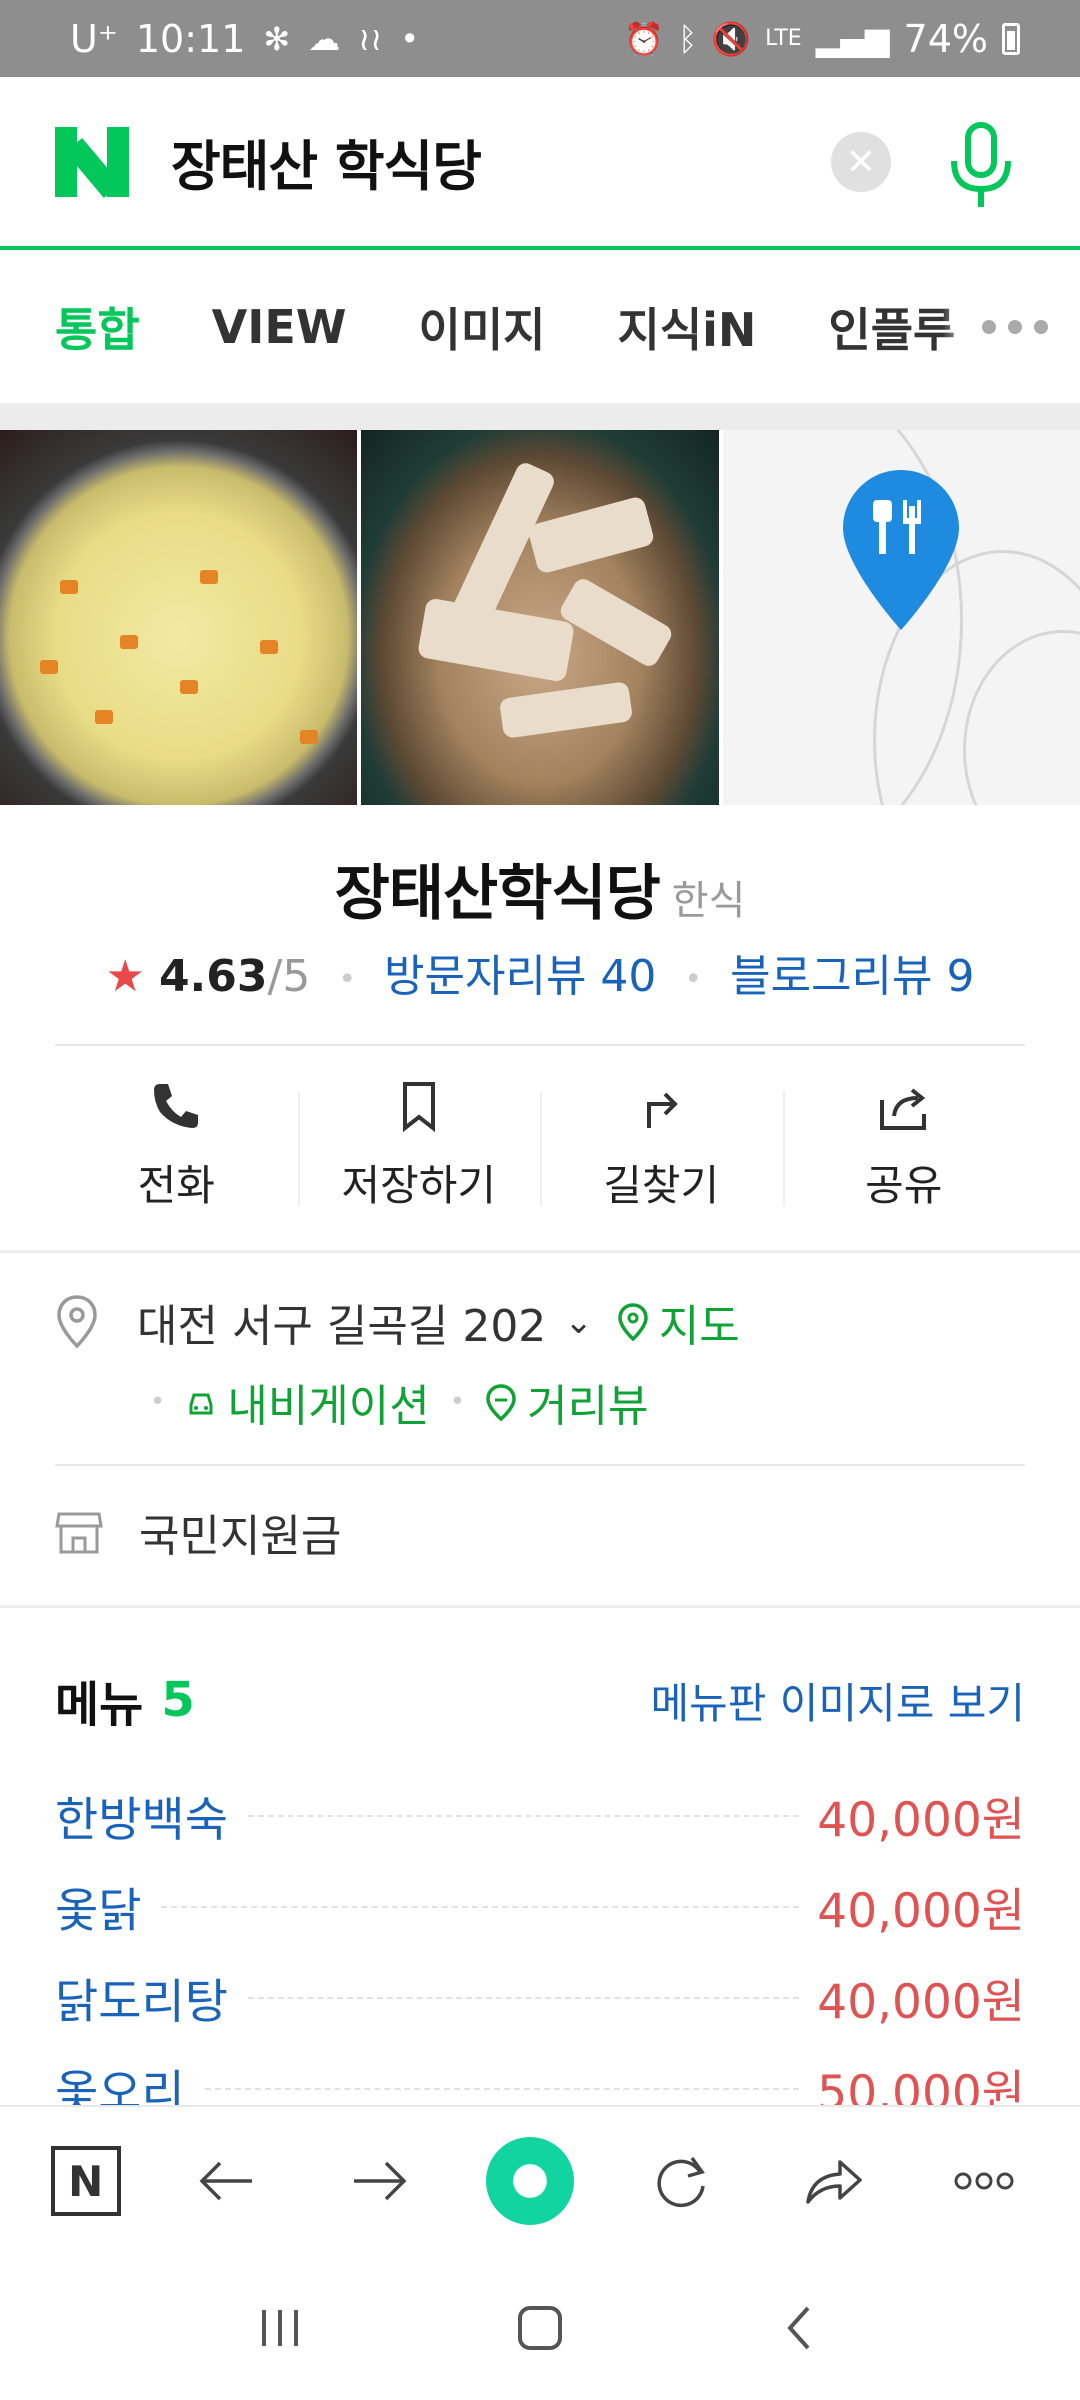  I want to click on back-button, so click(227, 2181).